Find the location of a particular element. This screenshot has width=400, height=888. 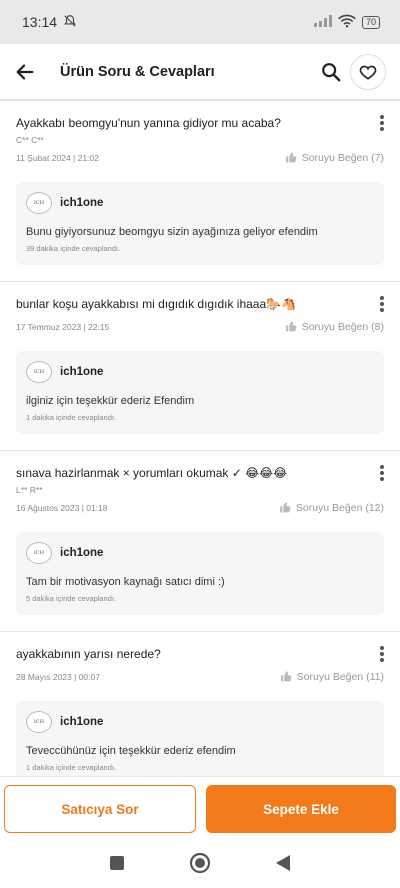

answer-text: ilginiz için teşekkür ederiz Efendim is located at coordinates (110, 401).